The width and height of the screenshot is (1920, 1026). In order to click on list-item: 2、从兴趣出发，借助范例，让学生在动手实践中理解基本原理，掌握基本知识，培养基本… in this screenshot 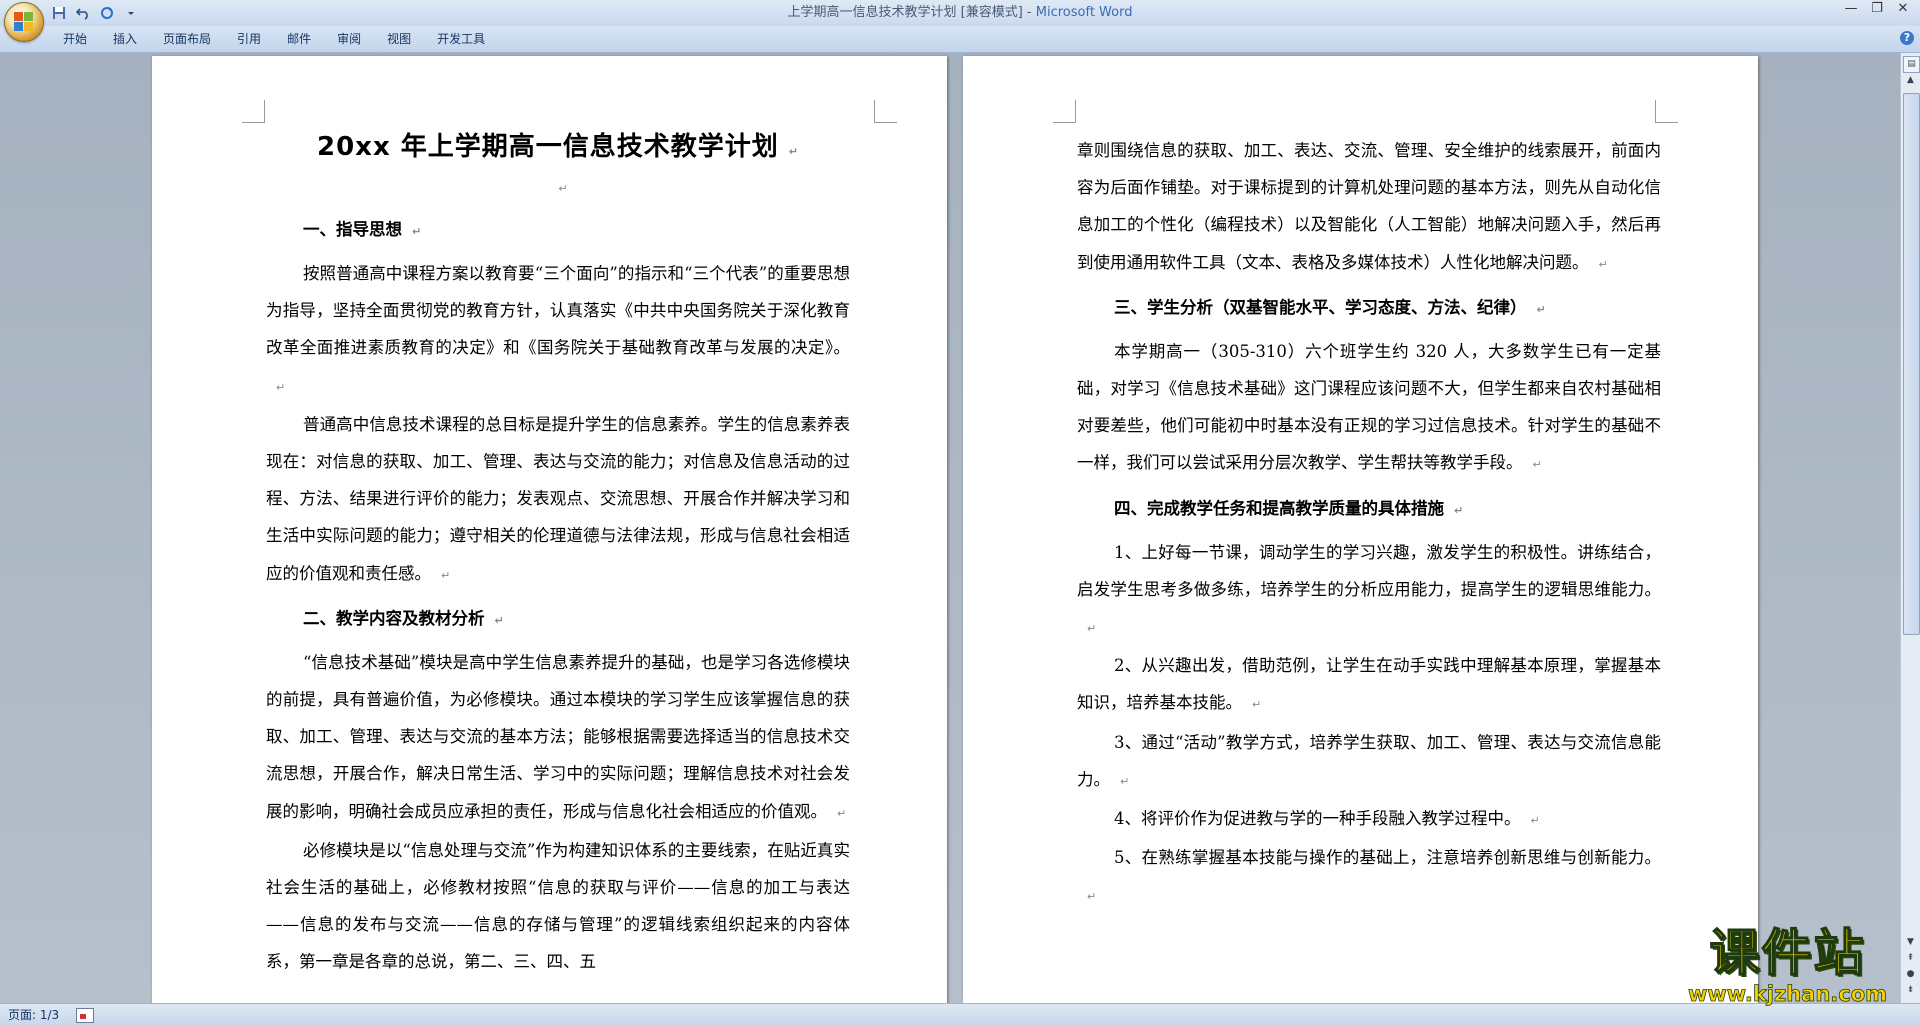, I will do `click(1369, 684)`.